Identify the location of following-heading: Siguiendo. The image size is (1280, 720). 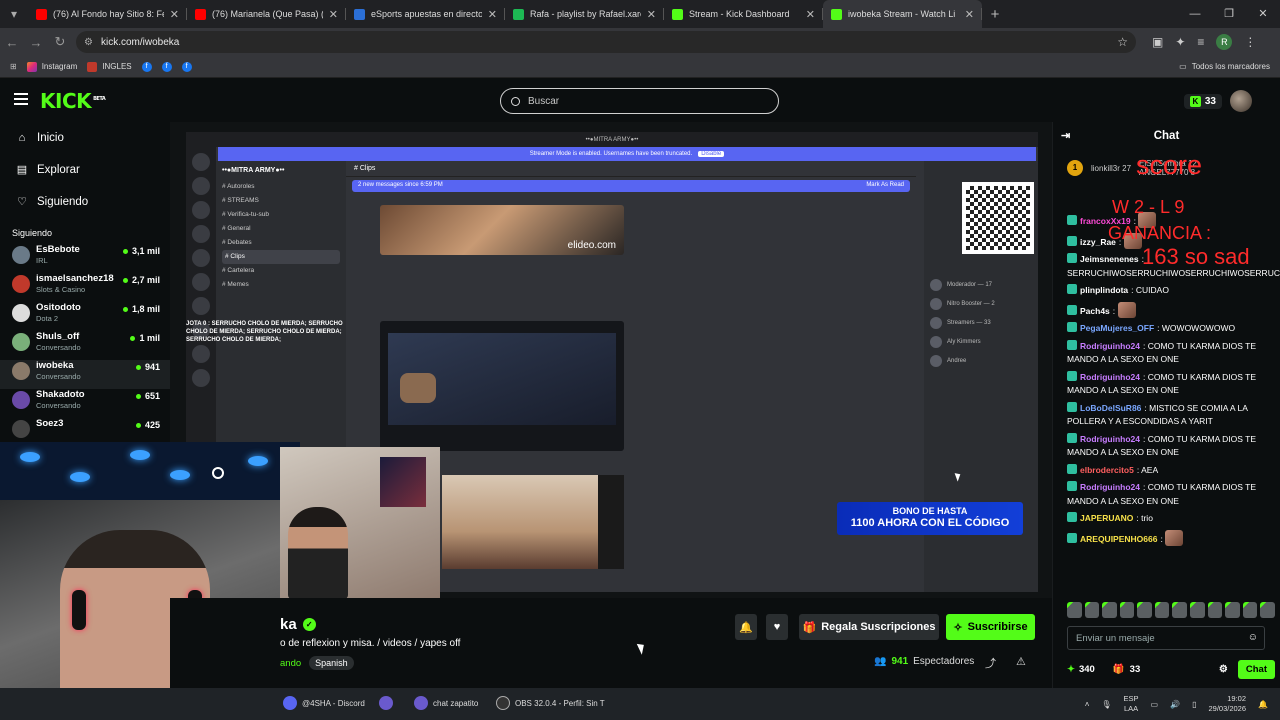
(32, 233).